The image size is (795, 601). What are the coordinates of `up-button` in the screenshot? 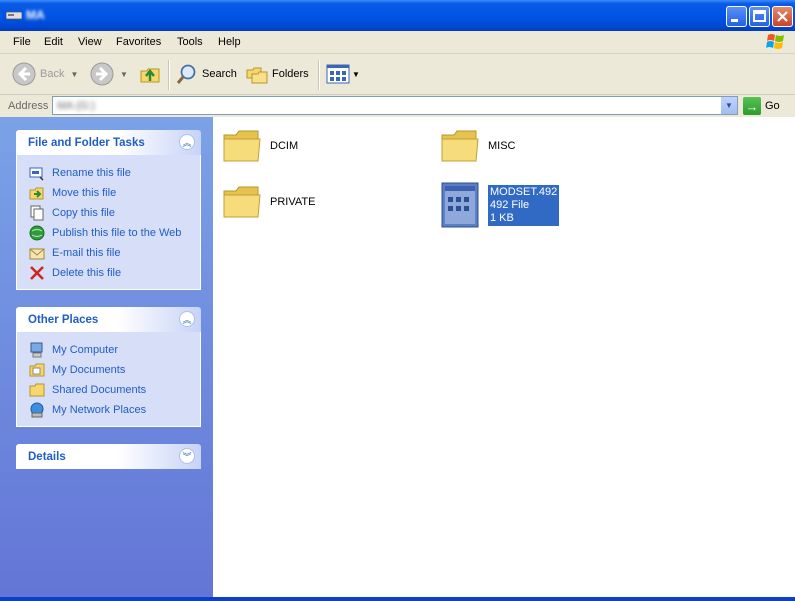 It's located at (150, 74).